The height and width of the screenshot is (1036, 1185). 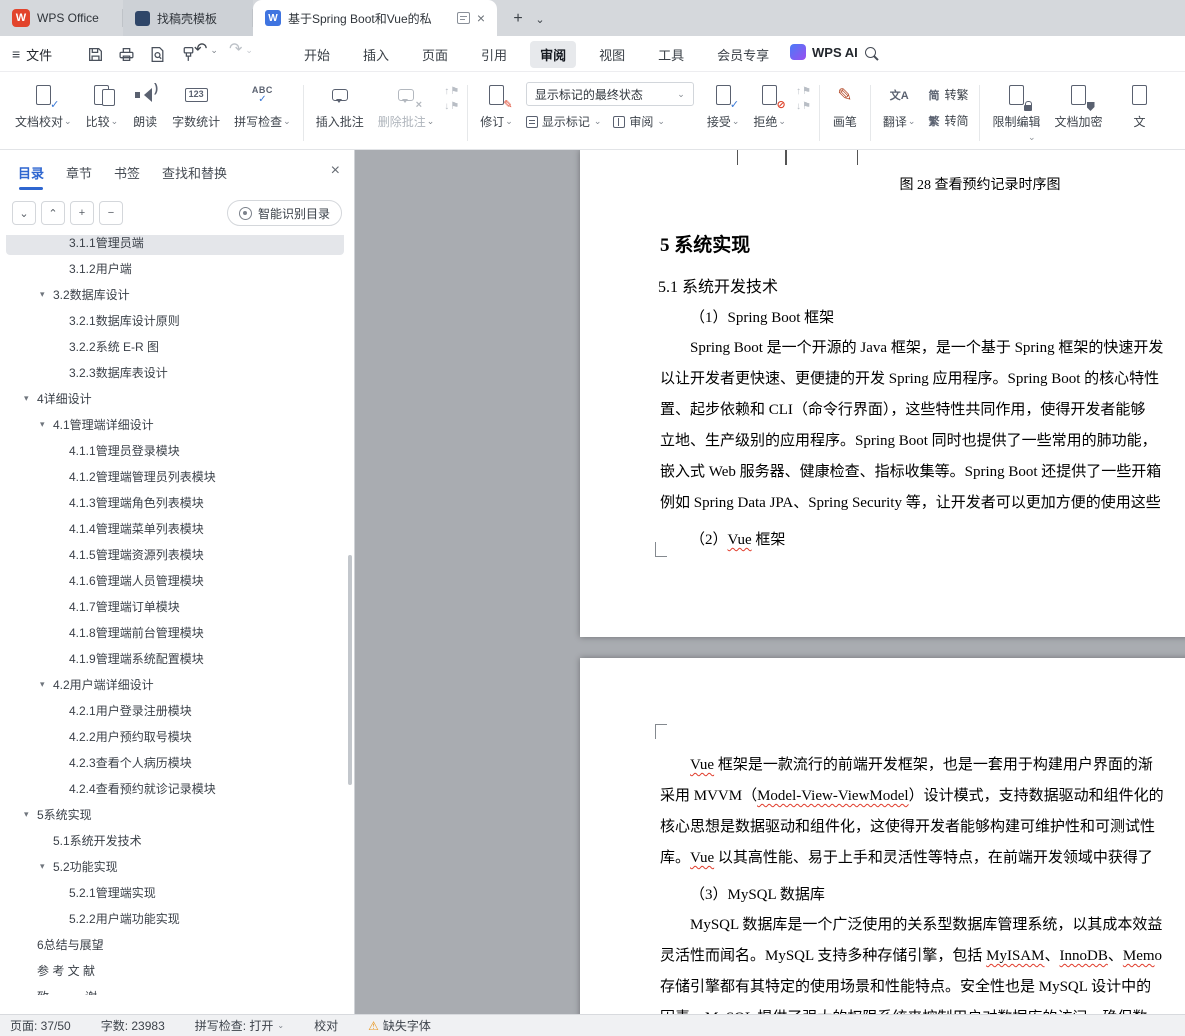 I want to click on tab-wps-office: W WPS Office, so click(x=61, y=18).